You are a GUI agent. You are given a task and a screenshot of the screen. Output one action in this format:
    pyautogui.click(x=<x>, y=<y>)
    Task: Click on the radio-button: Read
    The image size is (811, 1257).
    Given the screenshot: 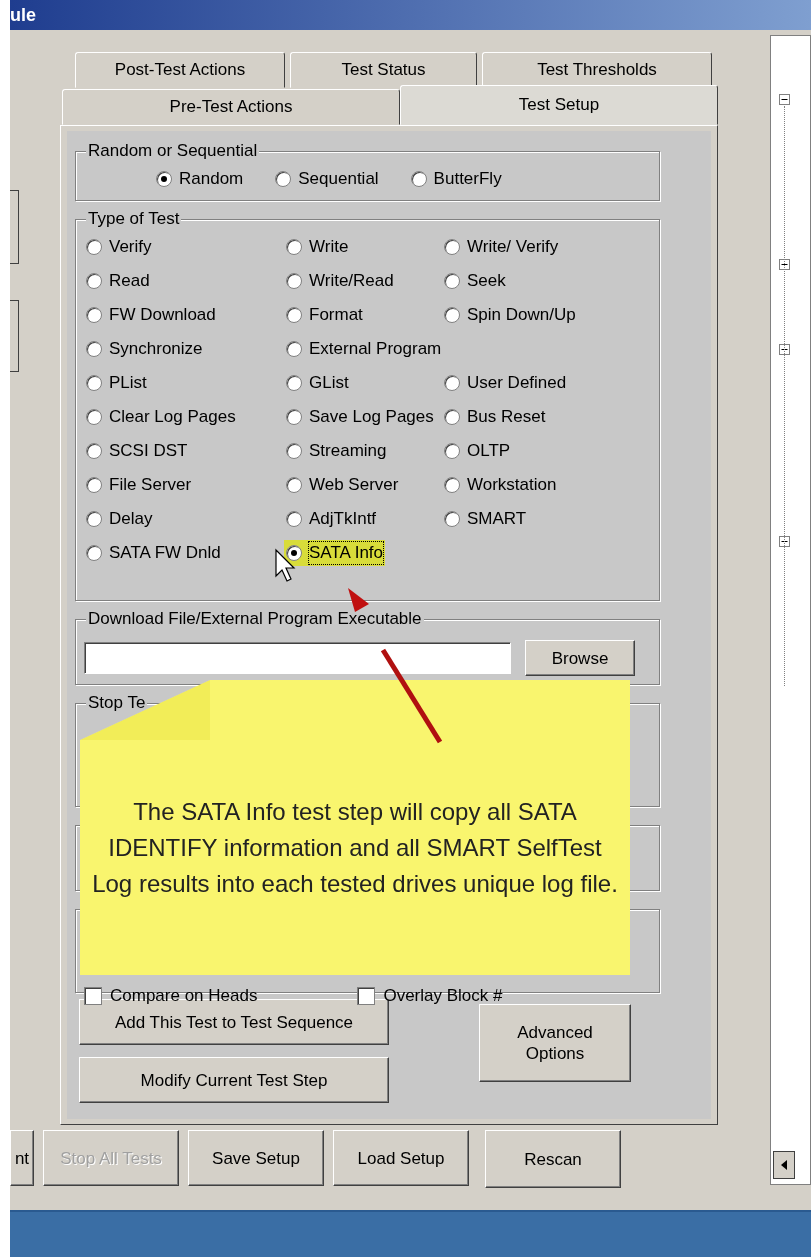 What is the action you would take?
    pyautogui.click(x=118, y=281)
    